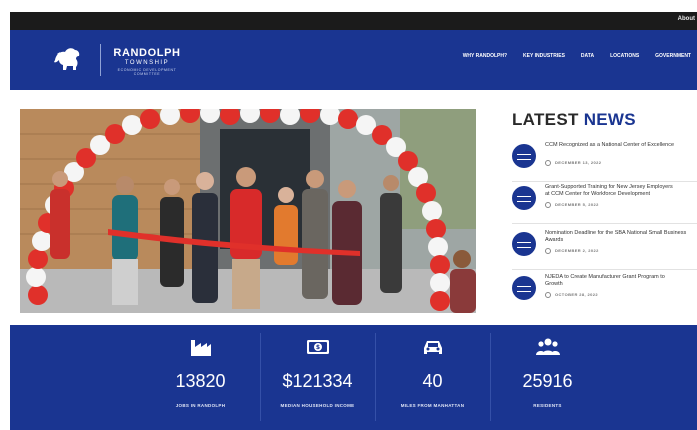 The image size is (697, 430). What do you see at coordinates (571, 295) in the screenshot?
I see `news-date: OCTOBER 28, 2022` at bounding box center [571, 295].